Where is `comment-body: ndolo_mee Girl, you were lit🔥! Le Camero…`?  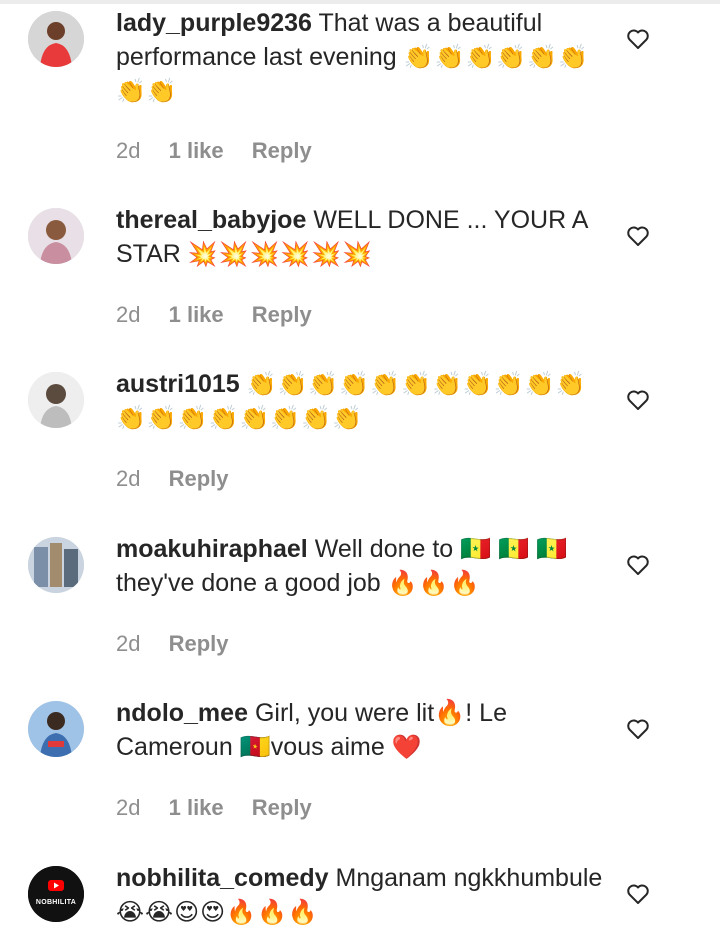 comment-body: ndolo_mee Girl, you were lit🔥! Le Camero… is located at coordinates (361, 730).